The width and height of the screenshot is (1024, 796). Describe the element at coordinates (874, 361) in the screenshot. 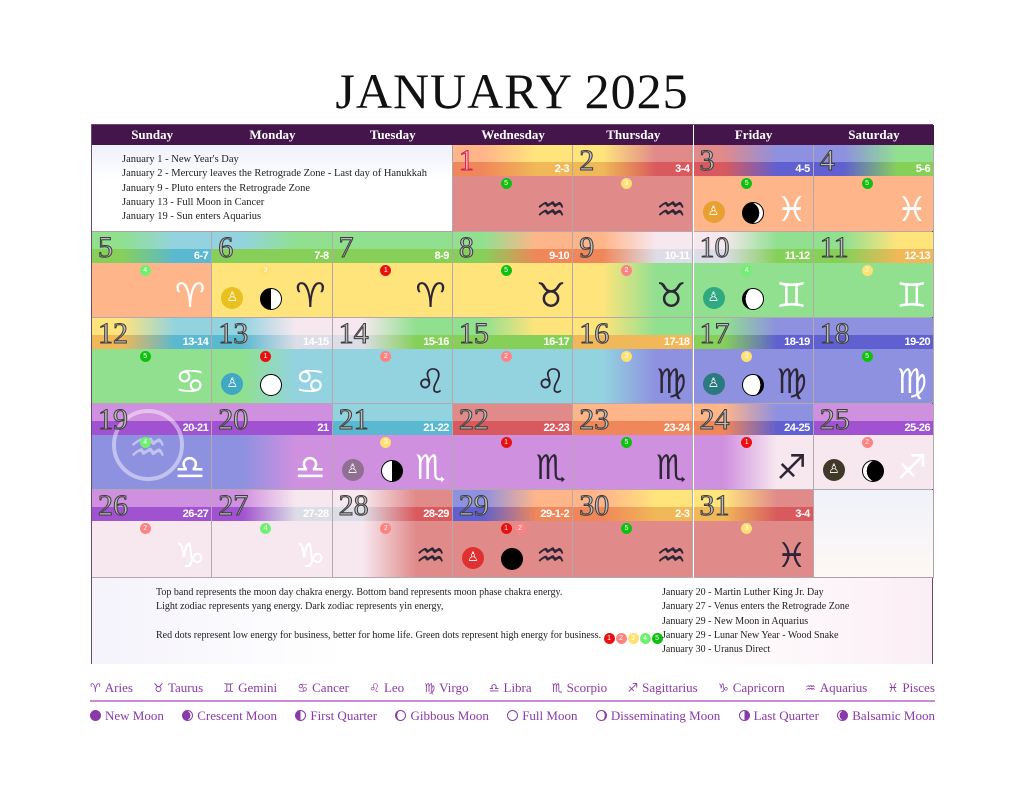

I see `day-cell-18: 18 19-20 5 ♍` at that location.